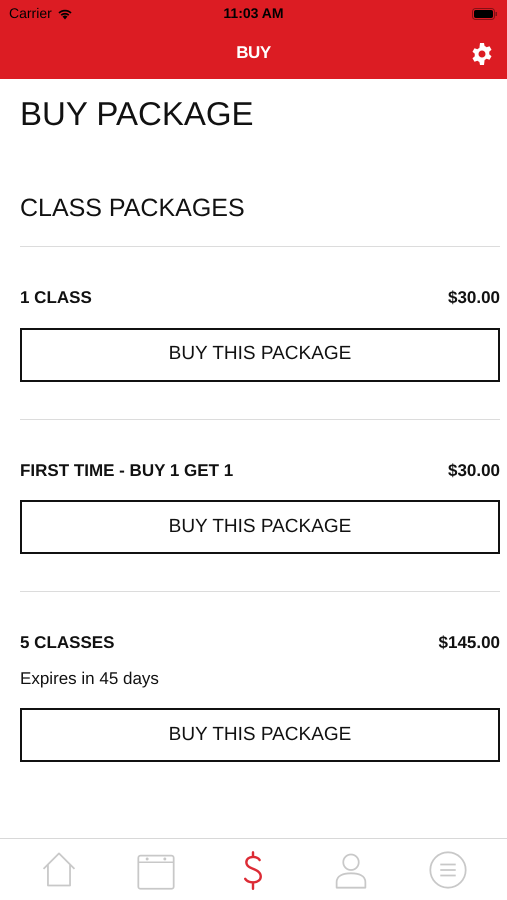  I want to click on status-time: 11:03 AM, so click(253, 13).